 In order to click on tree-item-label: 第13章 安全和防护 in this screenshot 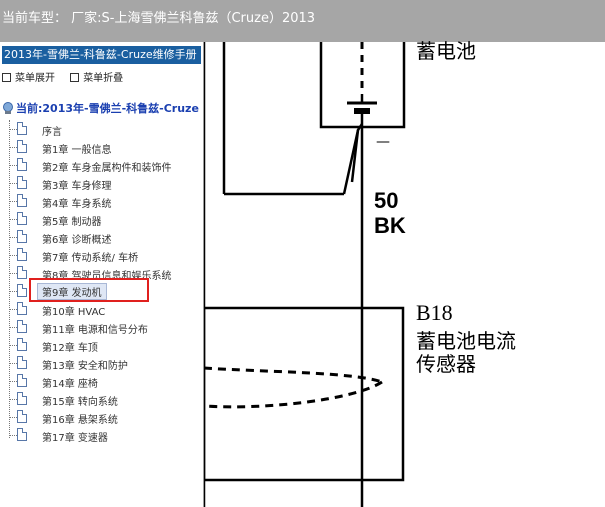, I will do `click(85, 366)`.